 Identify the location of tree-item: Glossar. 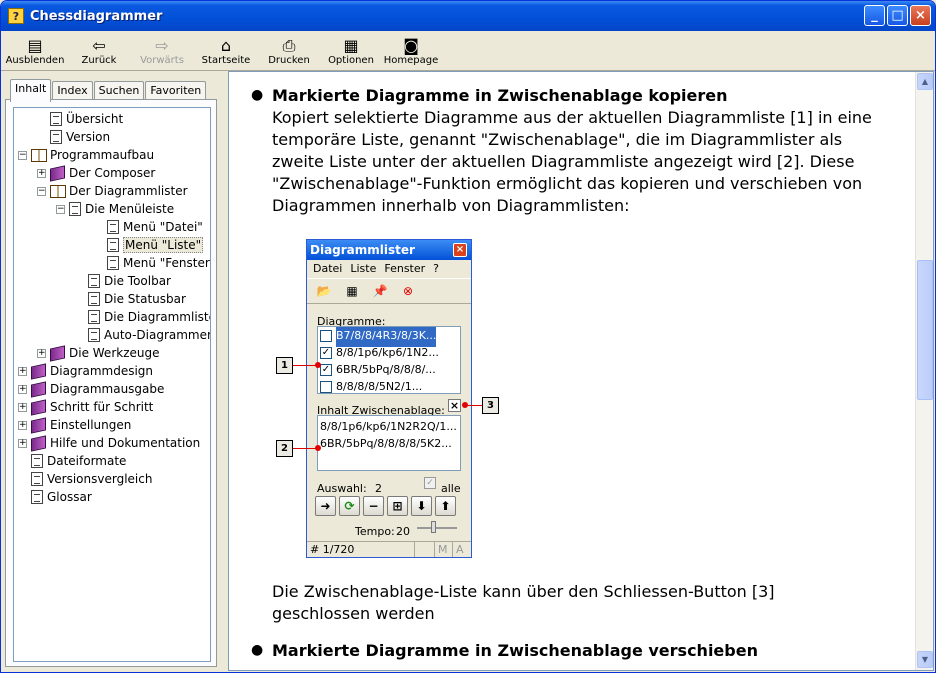
(55, 497).